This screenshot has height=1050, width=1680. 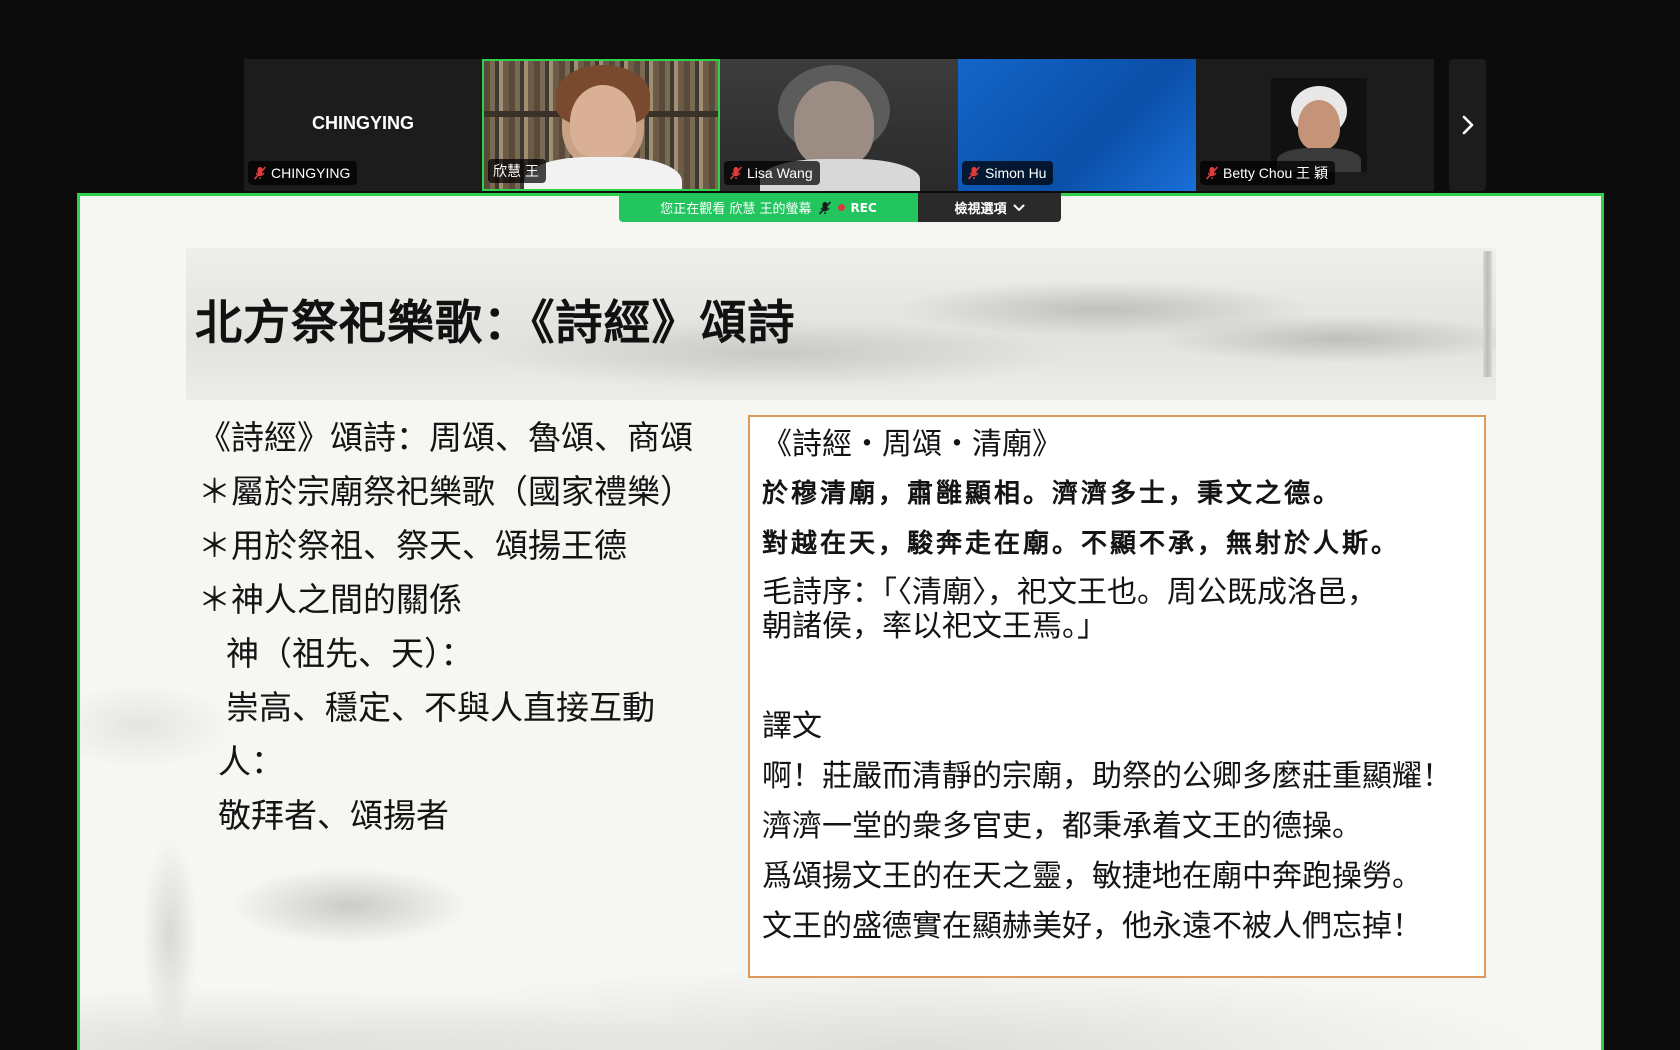 What do you see at coordinates (350, 653) in the screenshot?
I see `text-line: 神（祖先、天）：` at bounding box center [350, 653].